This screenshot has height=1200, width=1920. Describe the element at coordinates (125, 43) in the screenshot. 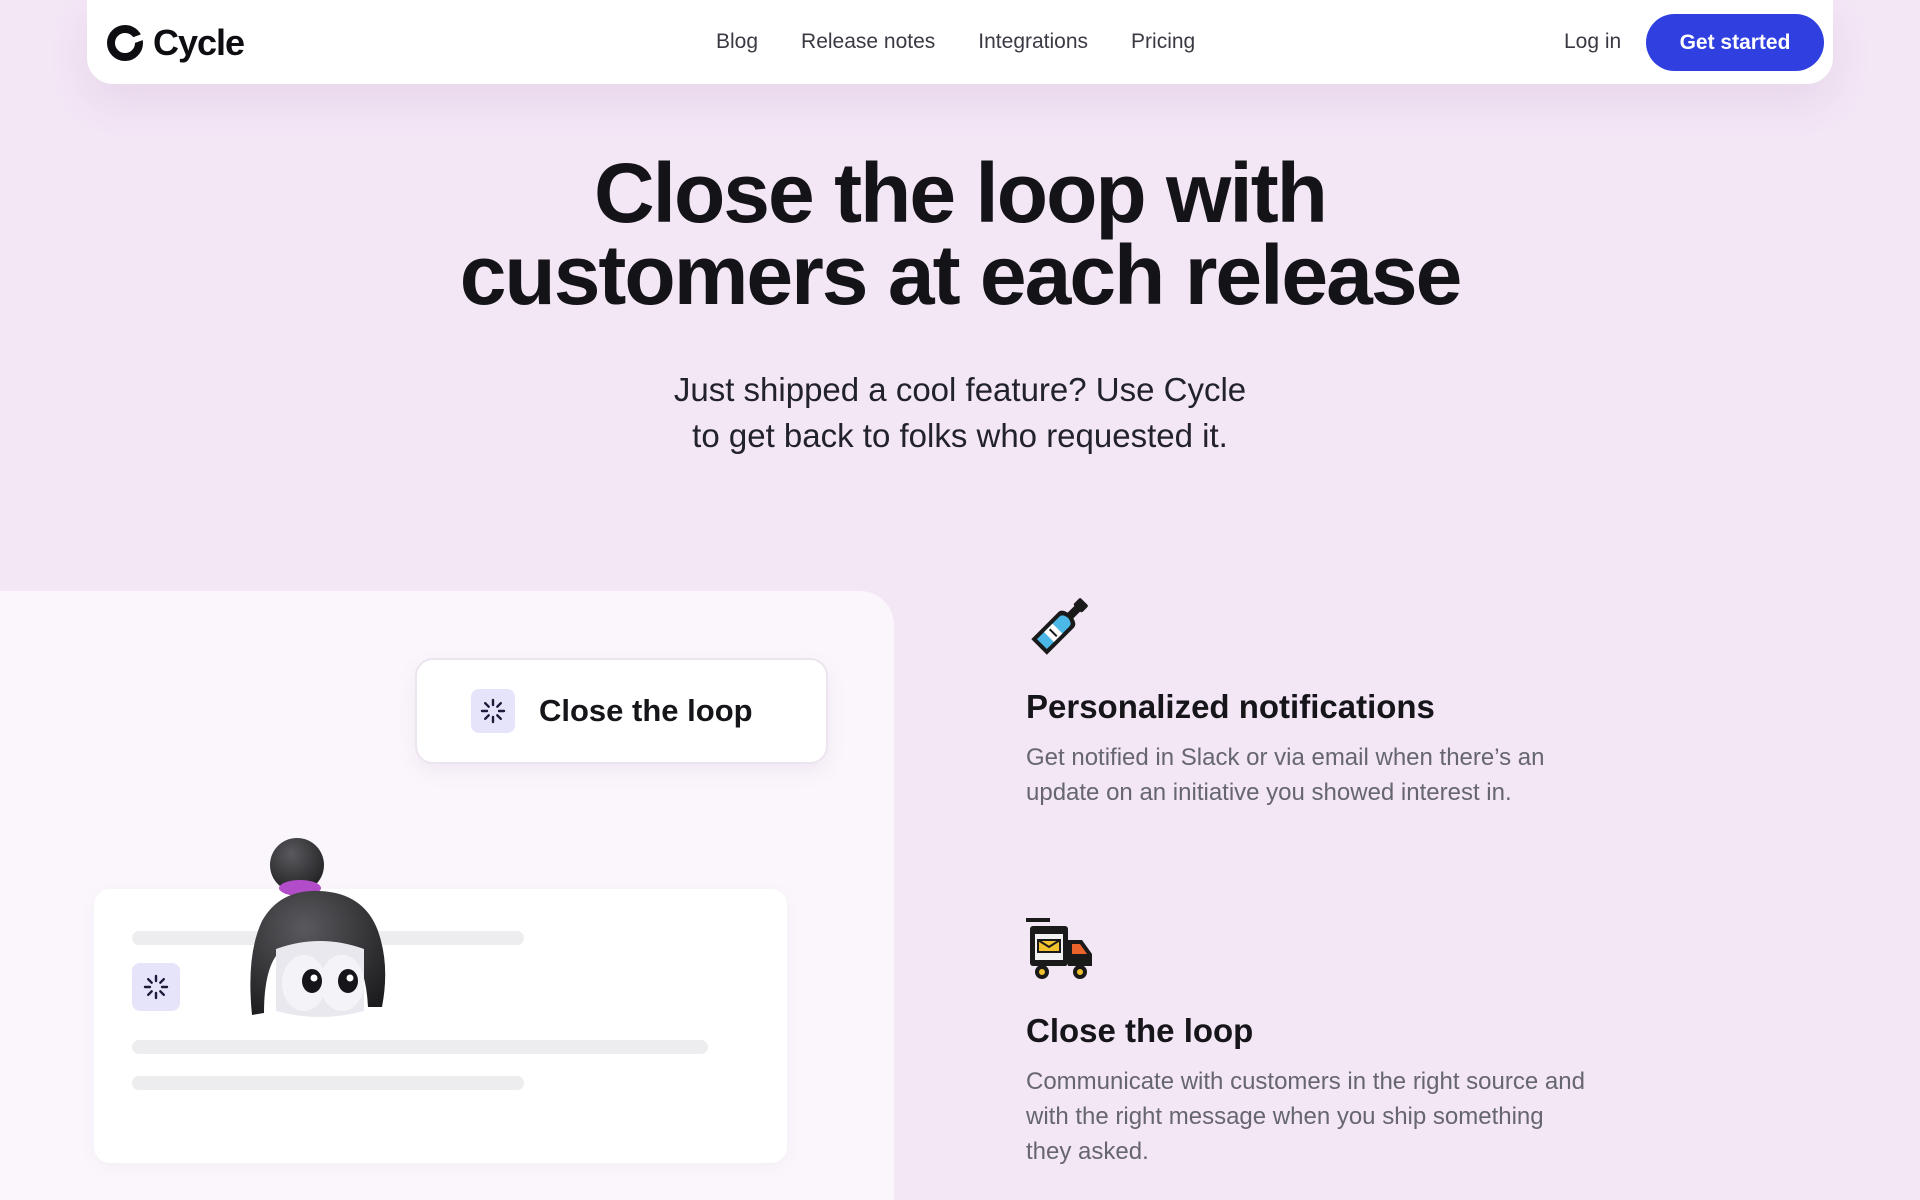

I see `cycle-logo-icon` at that location.